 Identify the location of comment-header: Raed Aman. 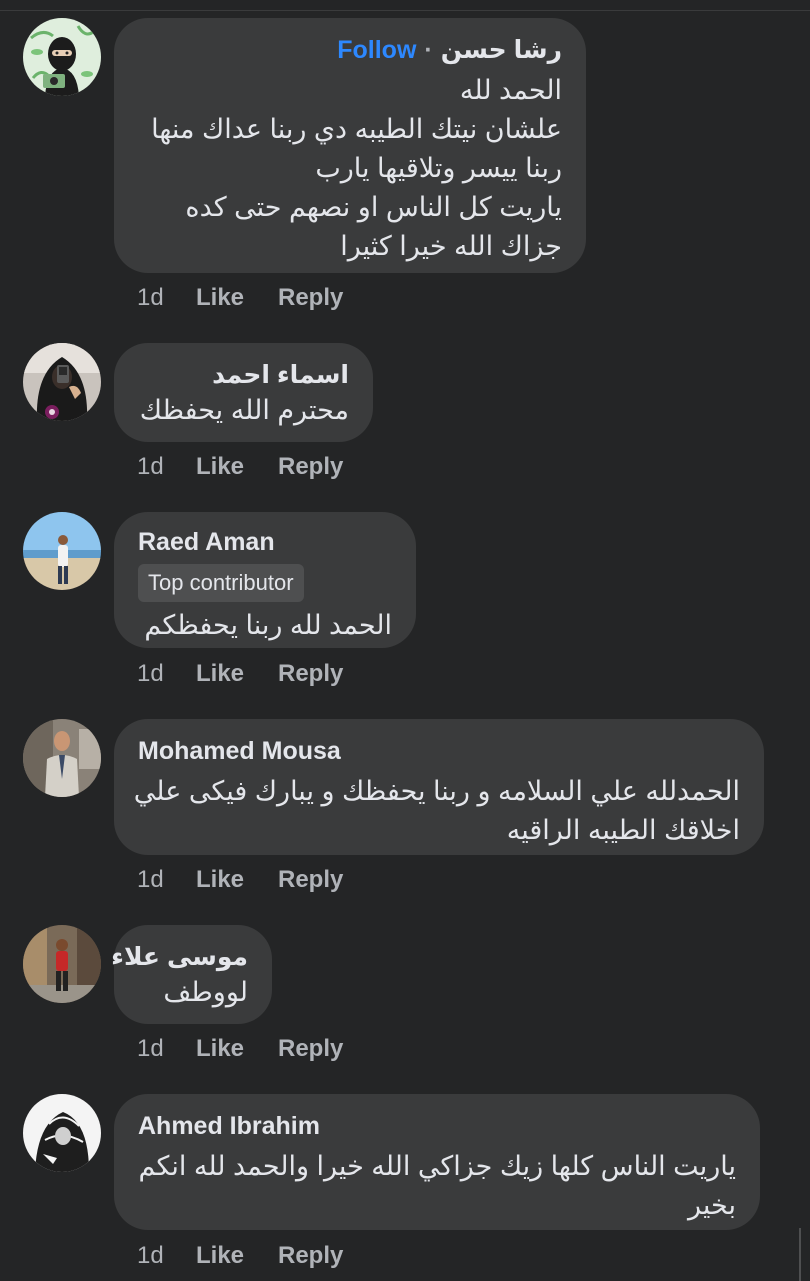
(265, 542).